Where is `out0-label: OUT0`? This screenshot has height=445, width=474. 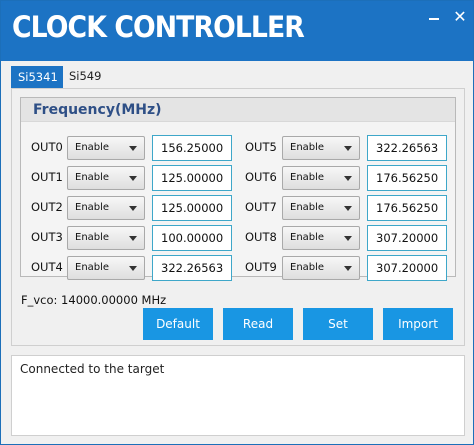
out0-label: OUT0 is located at coordinates (47, 147).